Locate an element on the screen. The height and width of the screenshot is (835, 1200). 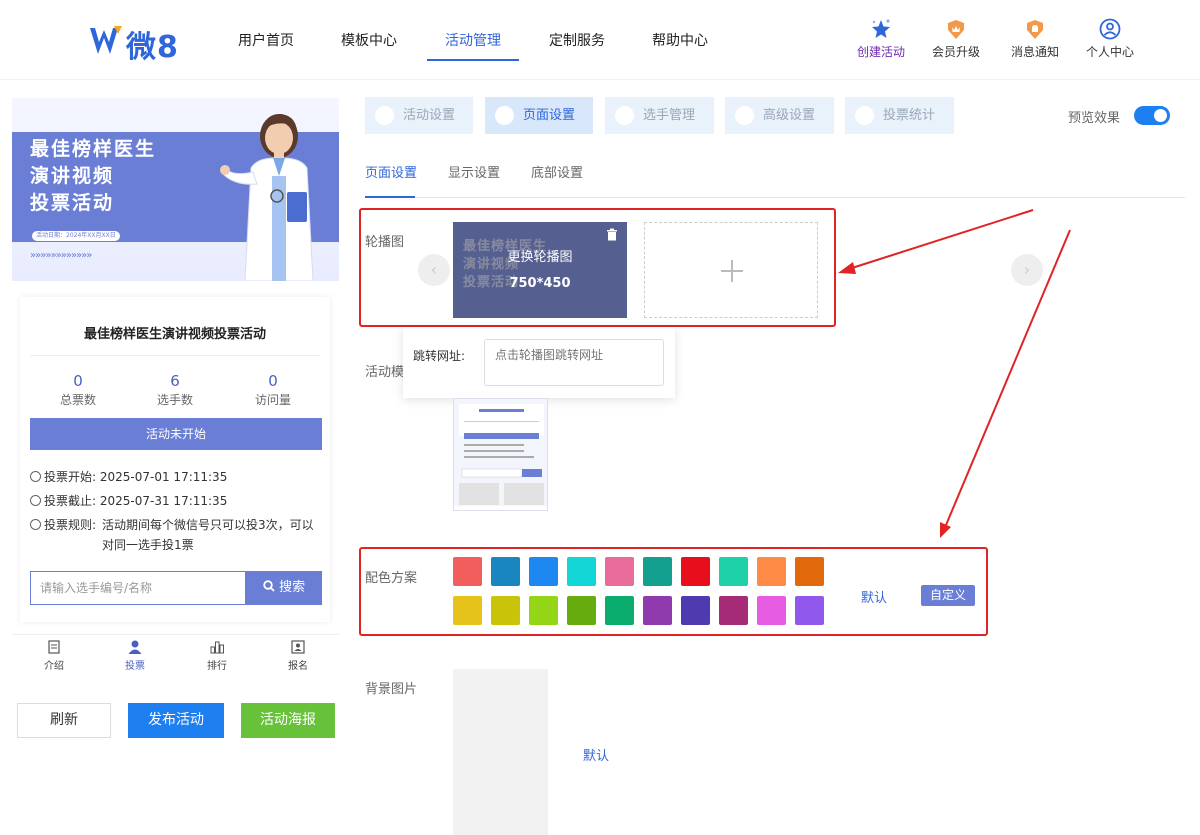
search-button: 搜索 is located at coordinates (284, 588).